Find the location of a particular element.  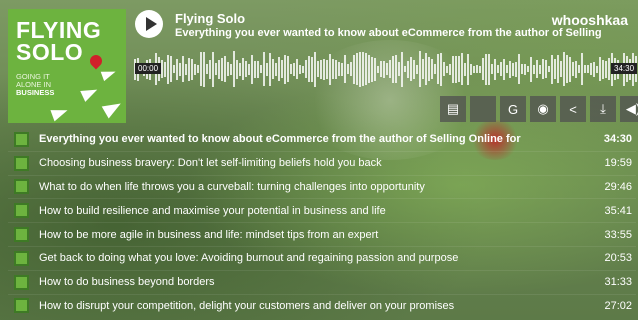

waveform-seekbar is located at coordinates (386, 69).